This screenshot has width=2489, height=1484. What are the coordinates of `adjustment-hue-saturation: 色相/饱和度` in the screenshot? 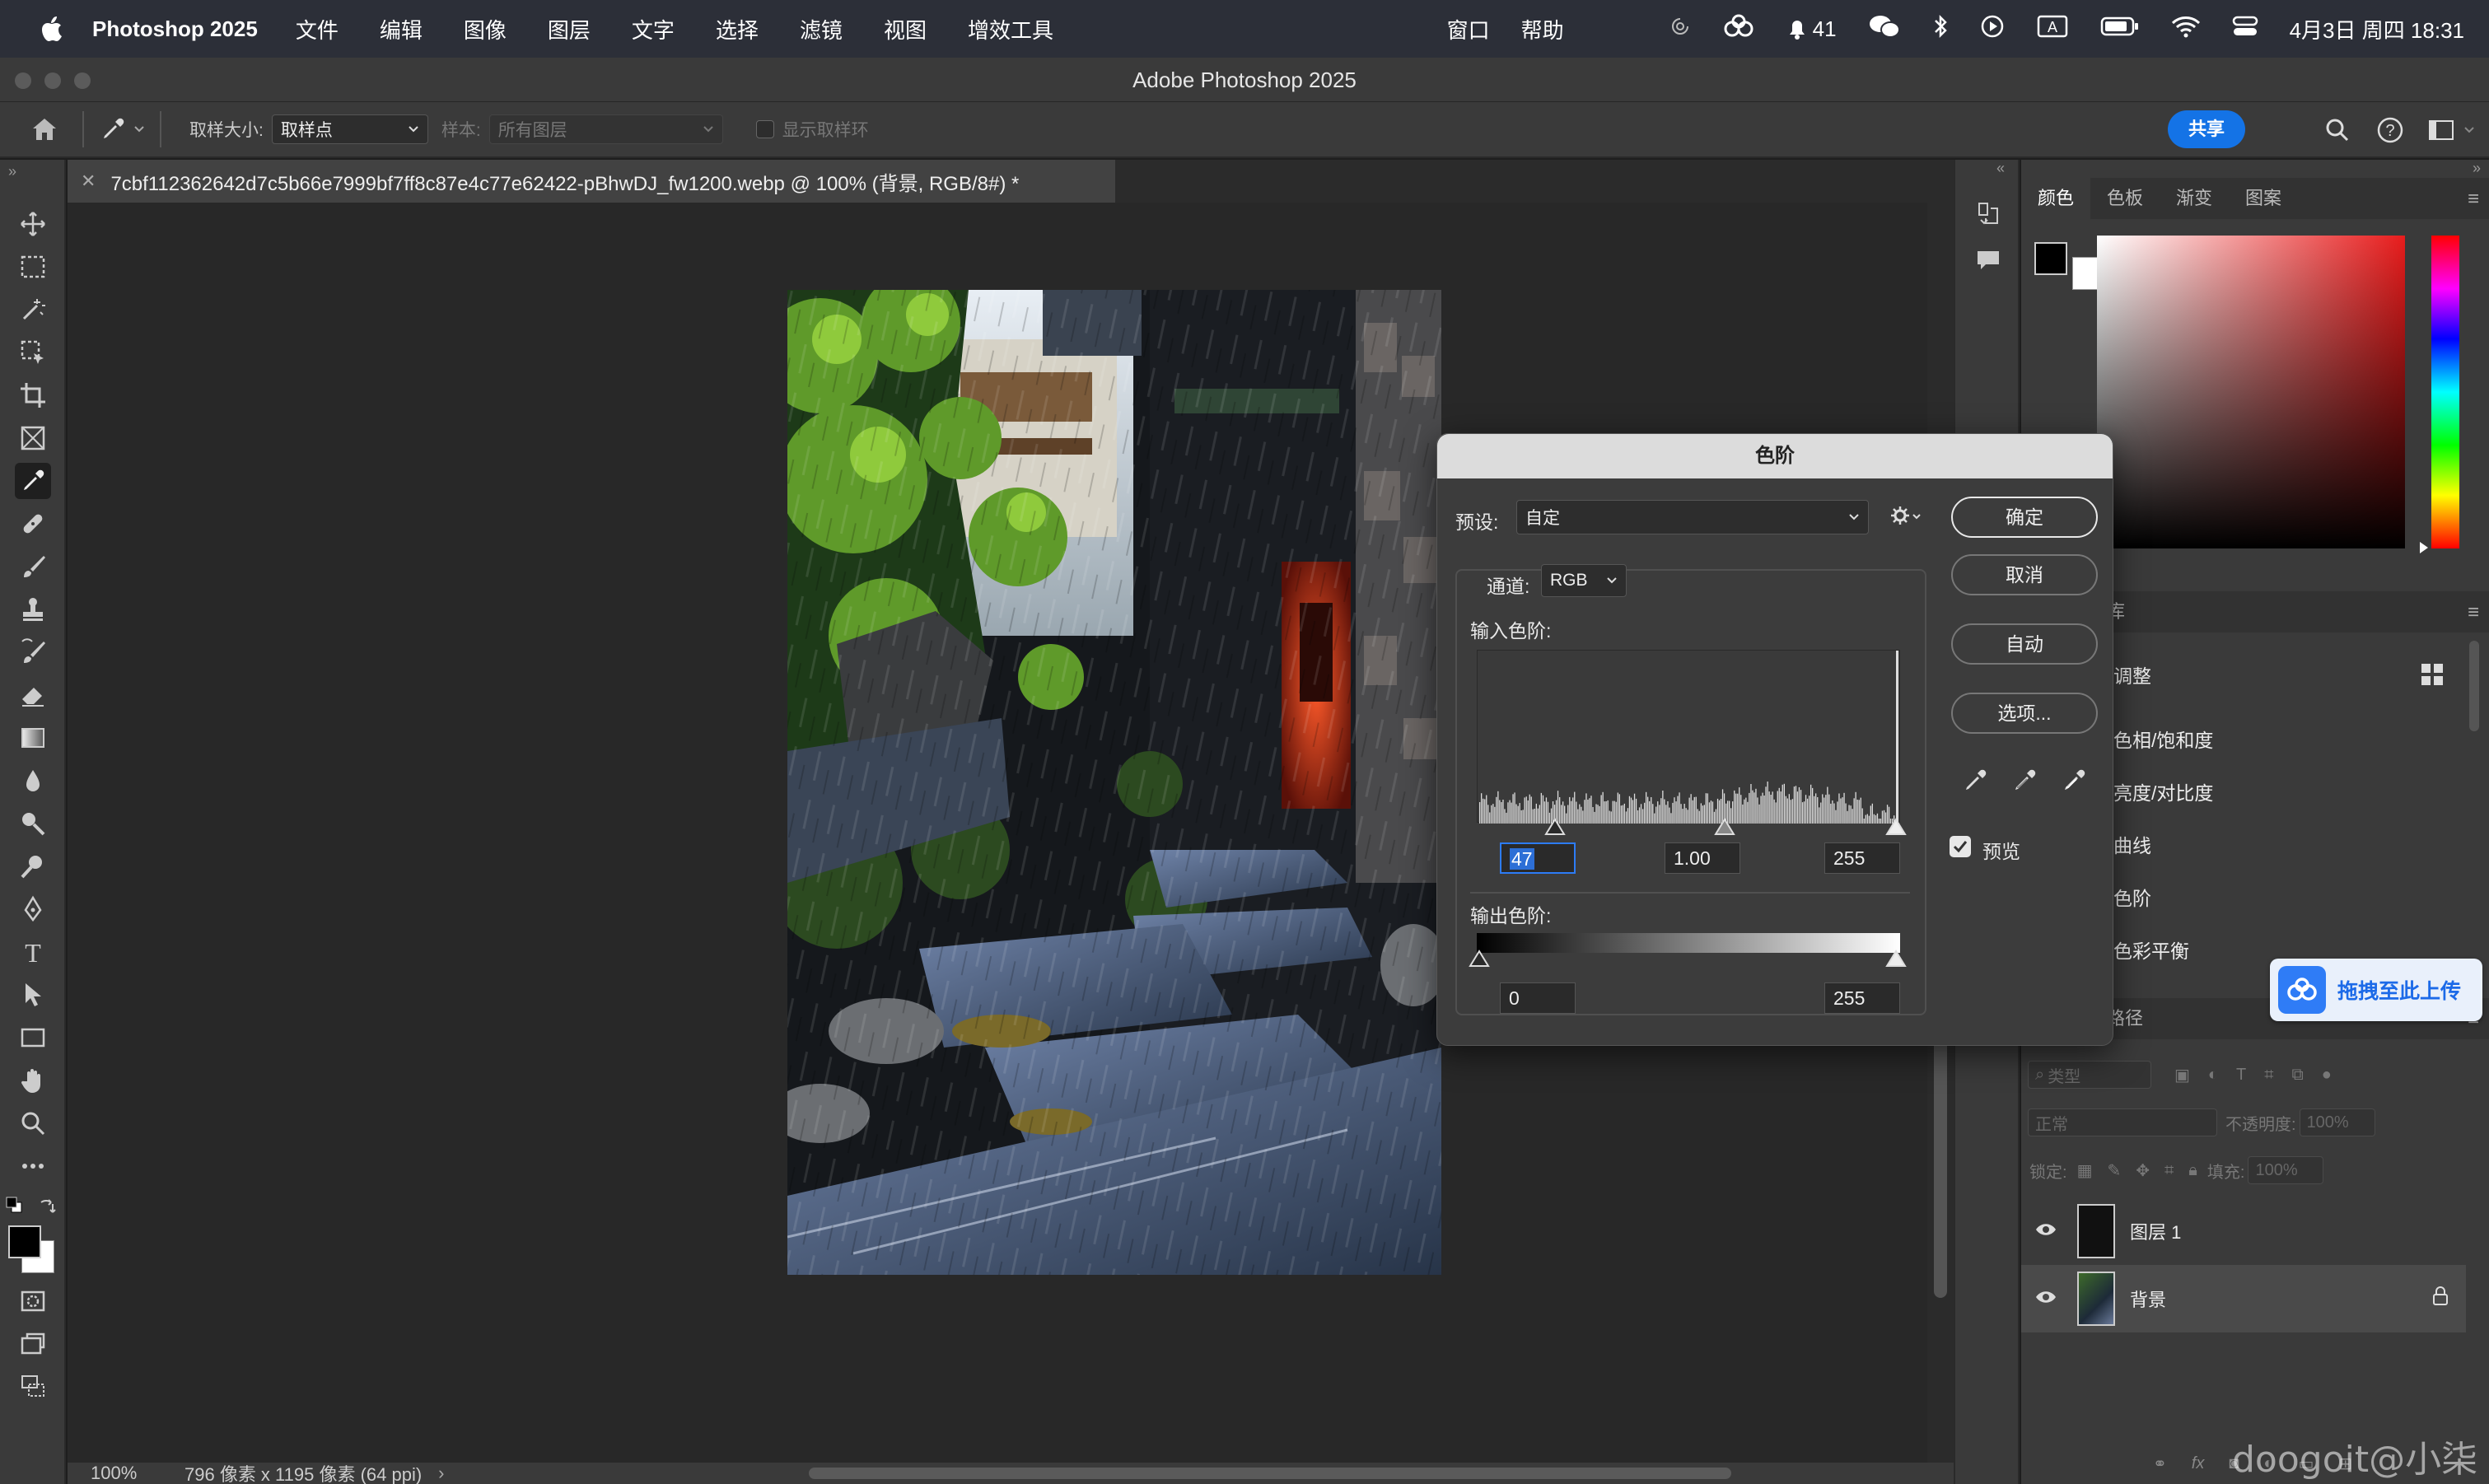 It's located at (2163, 739).